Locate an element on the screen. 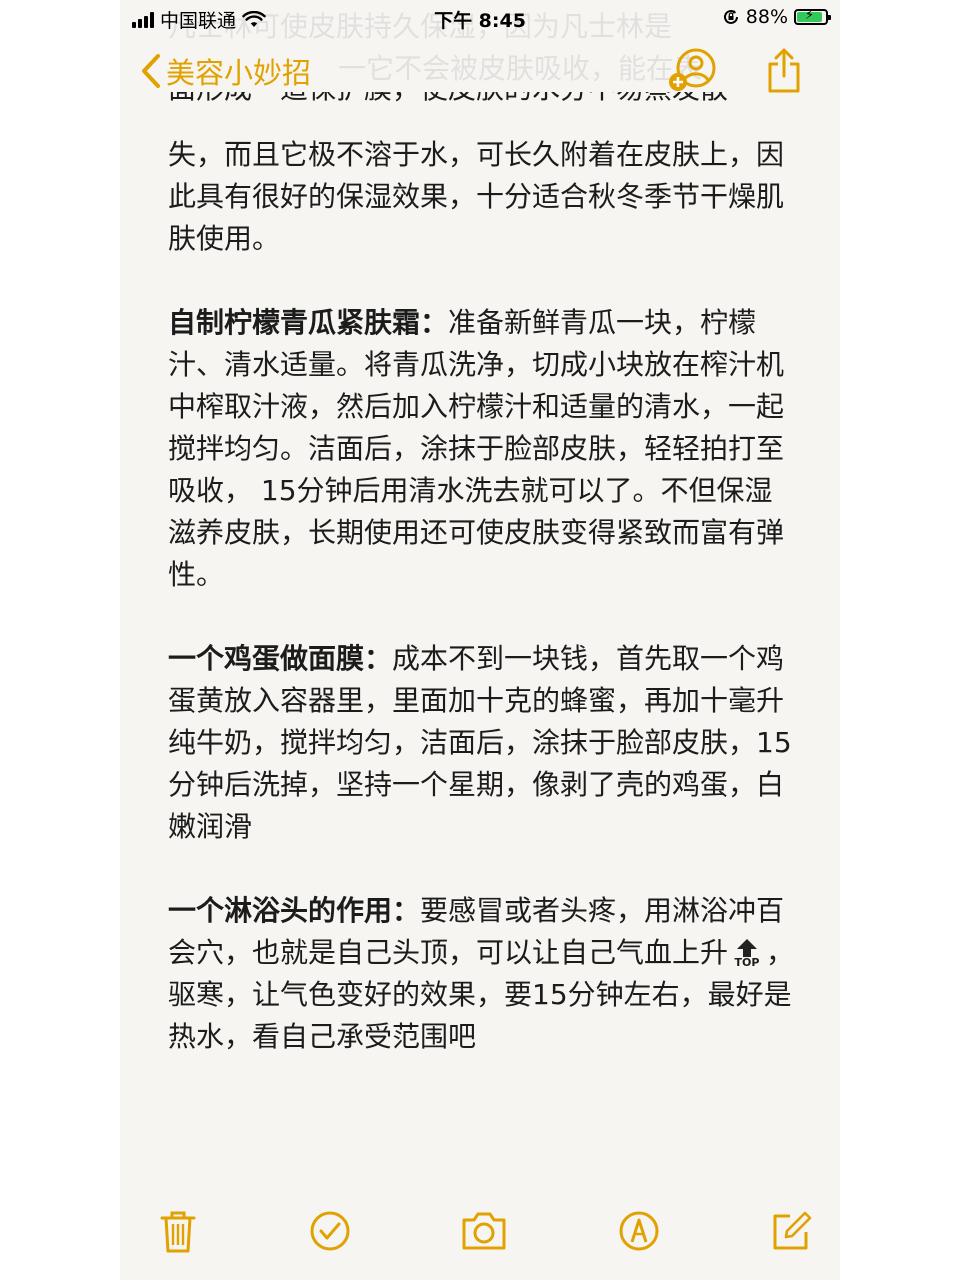  battery-percent: 88% is located at coordinates (766, 17).